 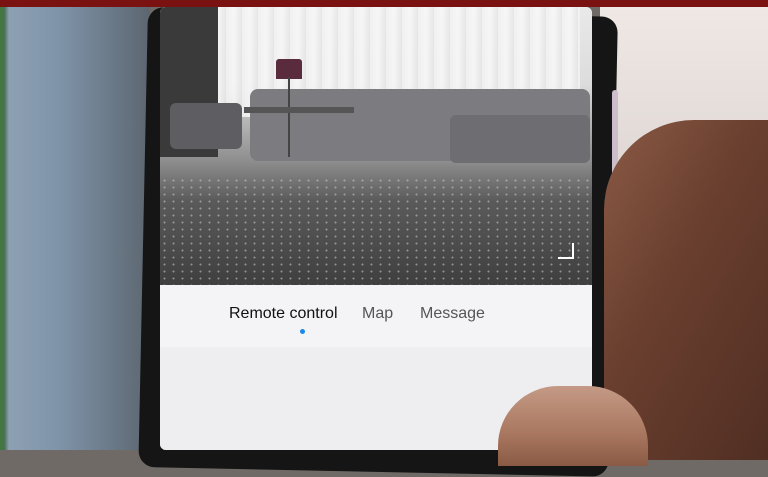 What do you see at coordinates (302, 331) in the screenshot?
I see `active-tab-indicator` at bounding box center [302, 331].